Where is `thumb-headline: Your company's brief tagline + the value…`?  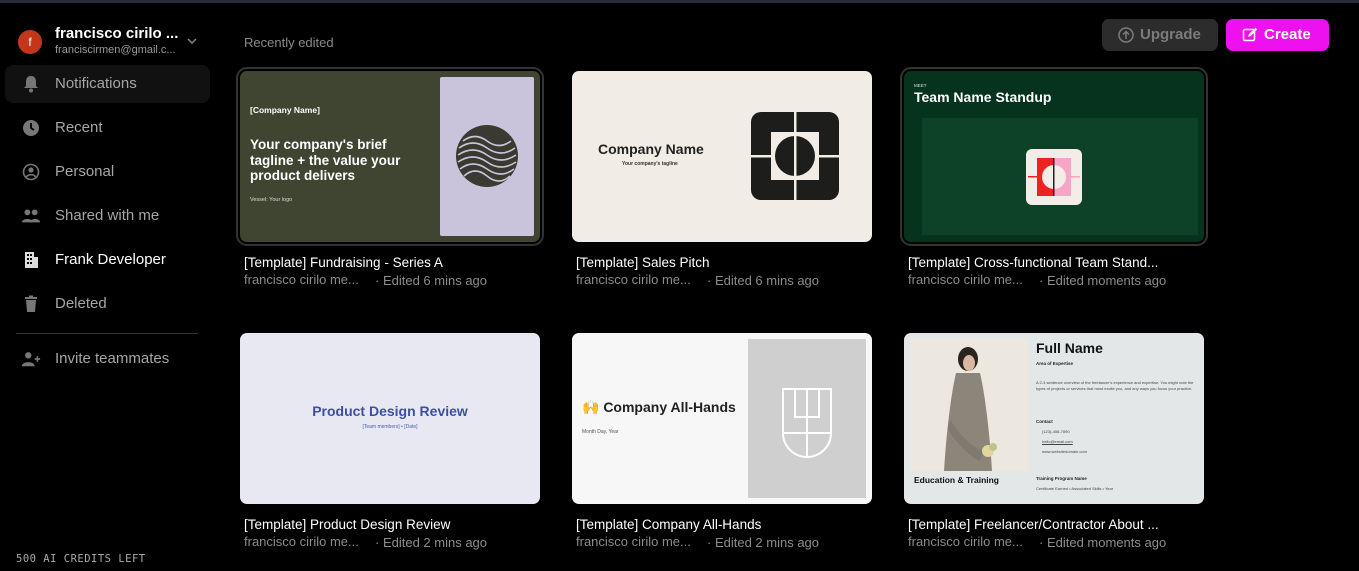 thumb-headline: Your company's brief tagline + the value… is located at coordinates (325, 160).